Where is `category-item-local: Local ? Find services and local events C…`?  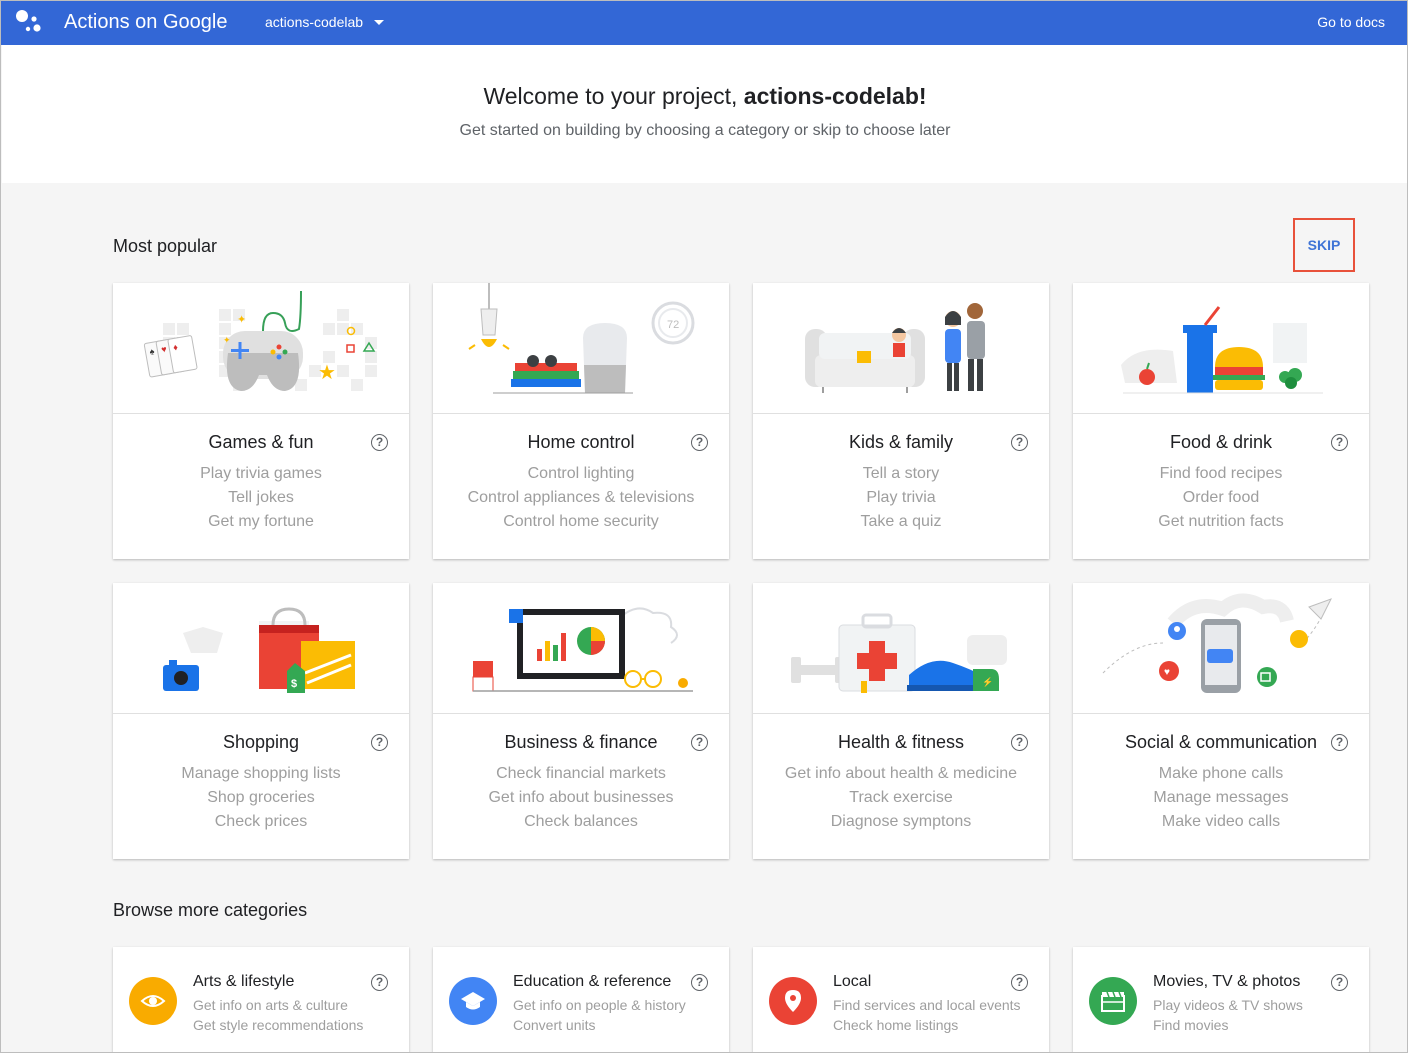
category-item-local: Local ? Find services and local events C… is located at coordinates (901, 999).